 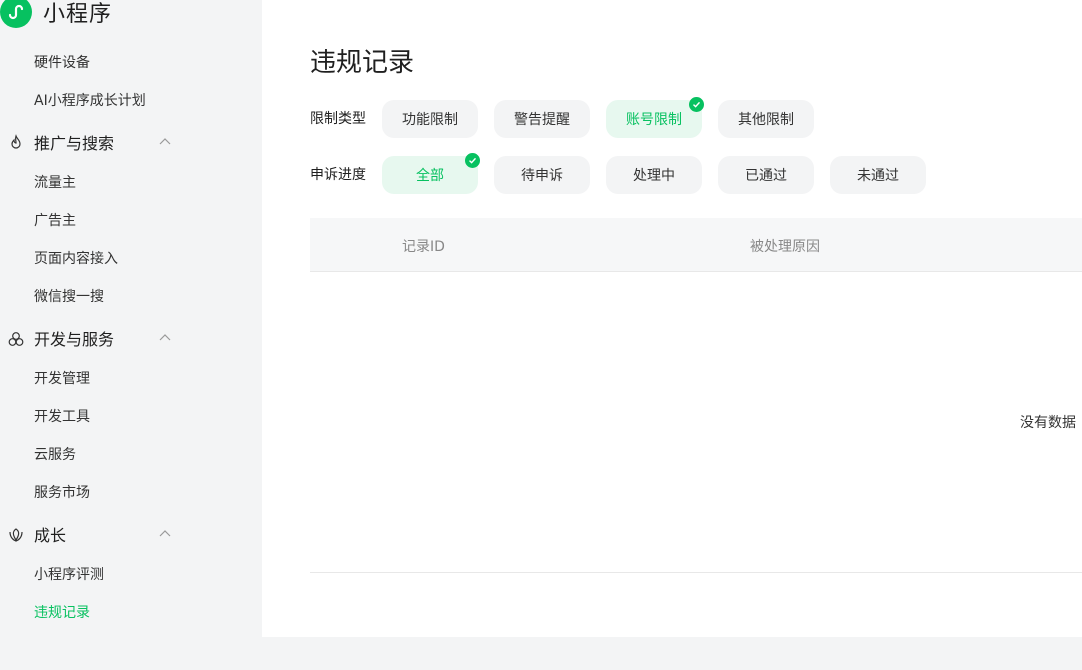 I want to click on chip-warning: 警告提醒, so click(x=542, y=119).